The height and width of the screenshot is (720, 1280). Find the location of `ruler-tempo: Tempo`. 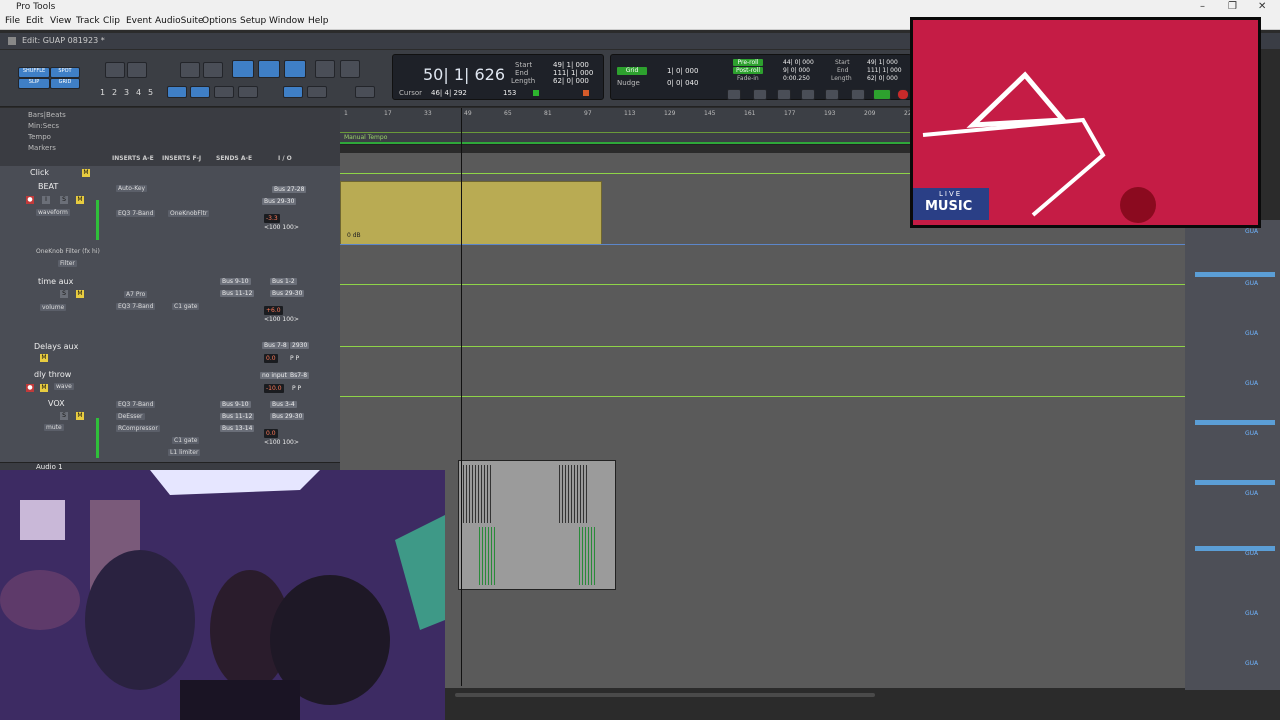

ruler-tempo: Tempo is located at coordinates (39, 137).